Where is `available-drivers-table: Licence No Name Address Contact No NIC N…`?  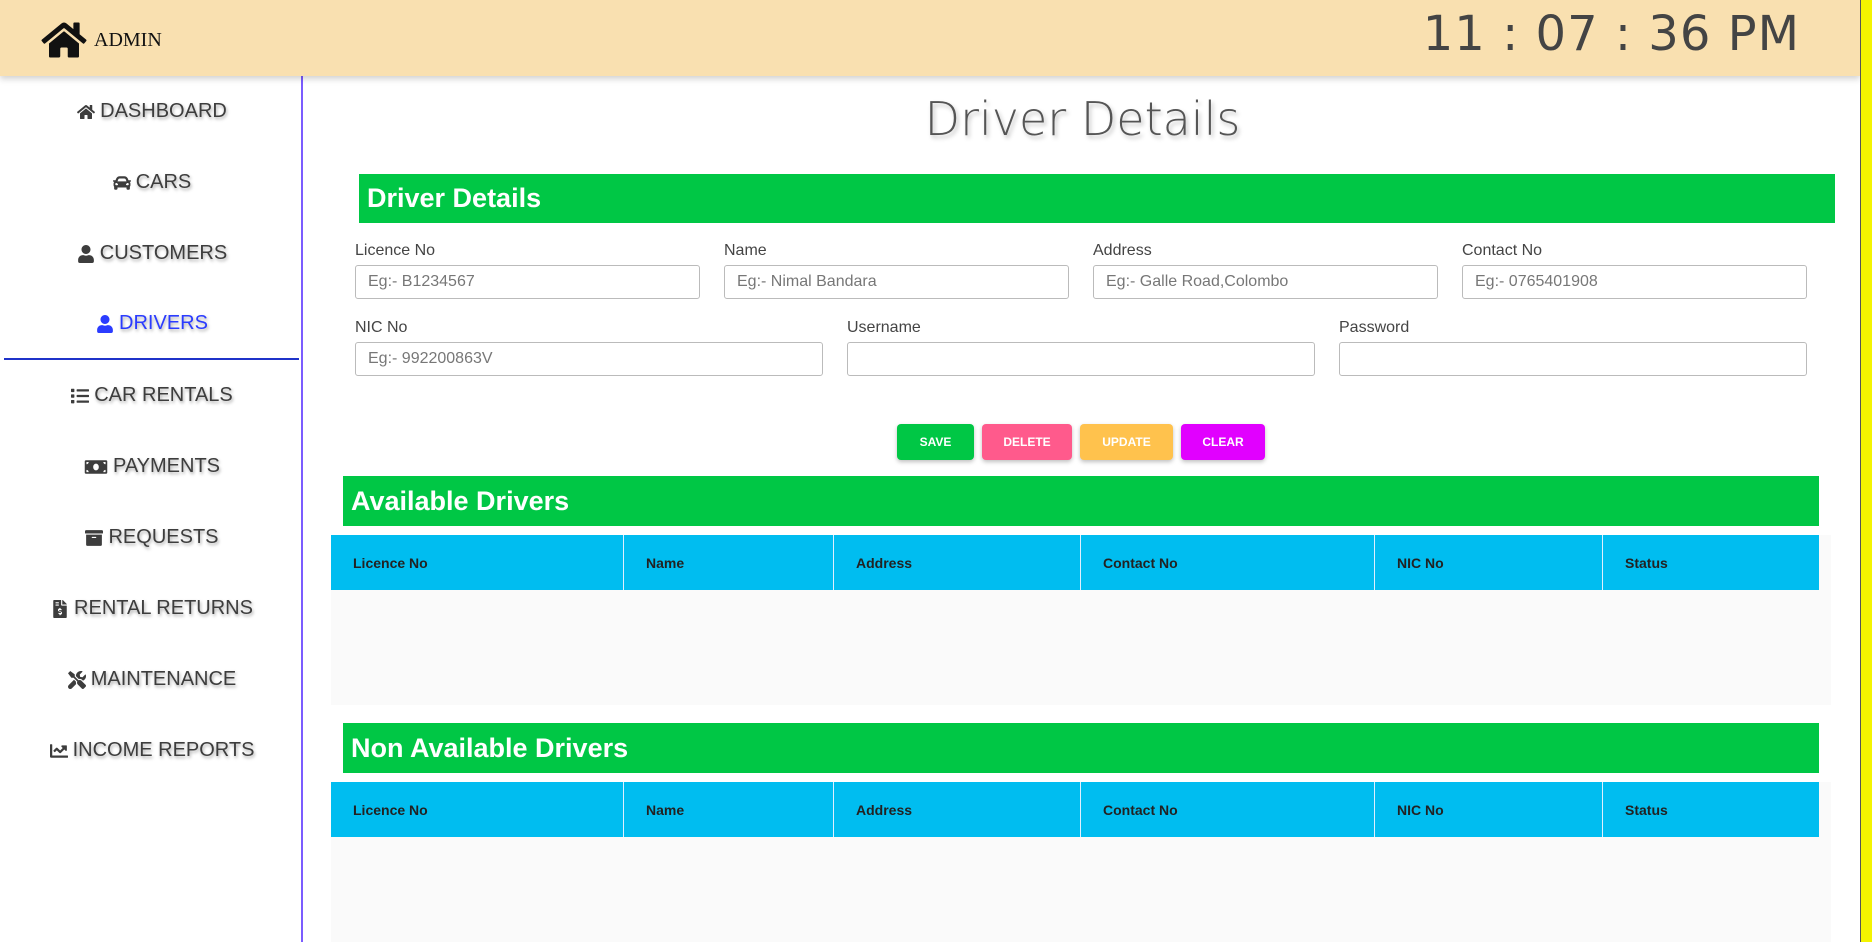
available-drivers-table: Licence No Name Address Contact No NIC N… is located at coordinates (1081, 620).